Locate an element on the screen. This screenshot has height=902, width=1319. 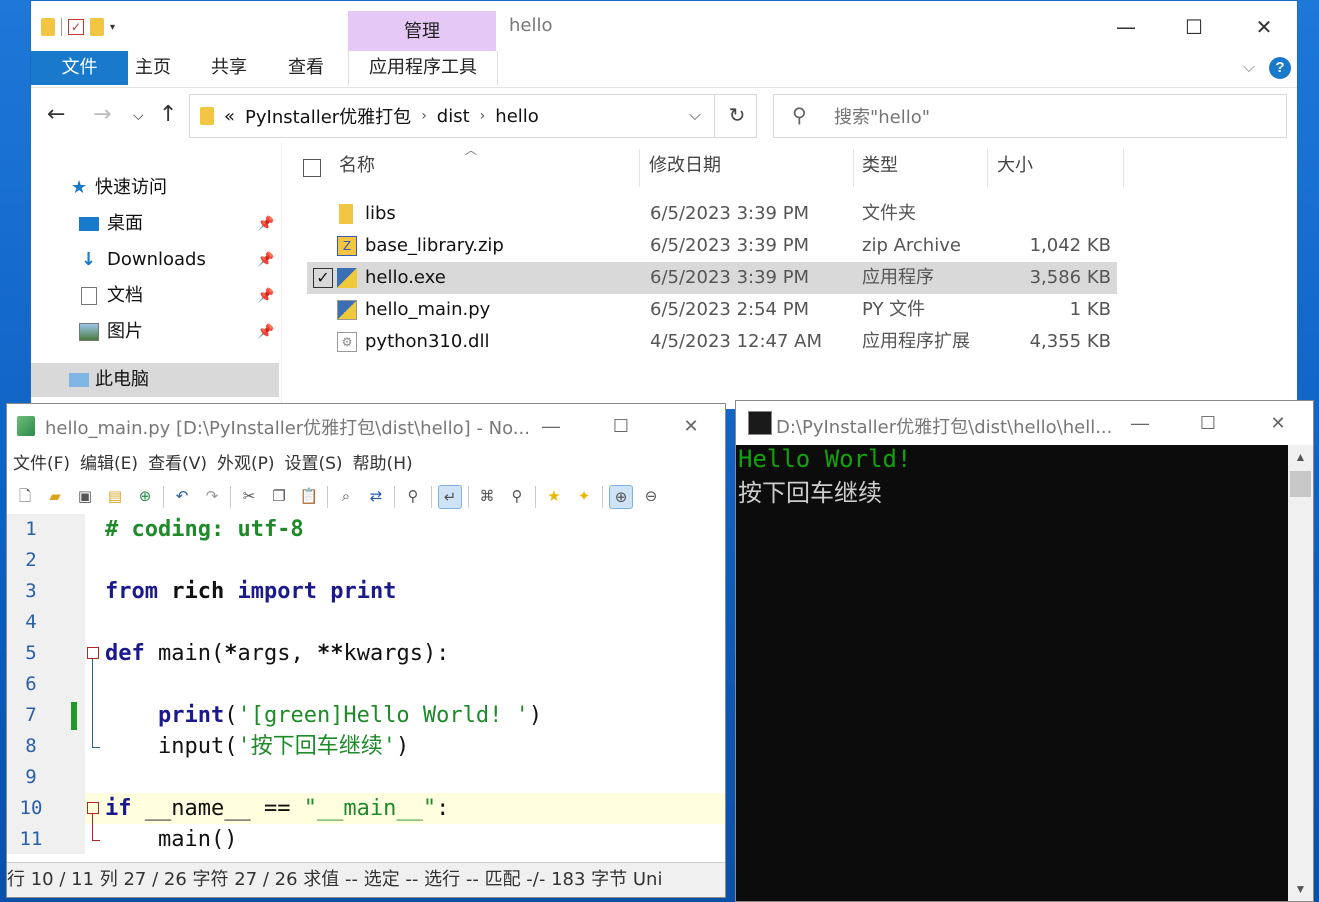
tab-application-tools: 应用程序工具 is located at coordinates (423, 68).